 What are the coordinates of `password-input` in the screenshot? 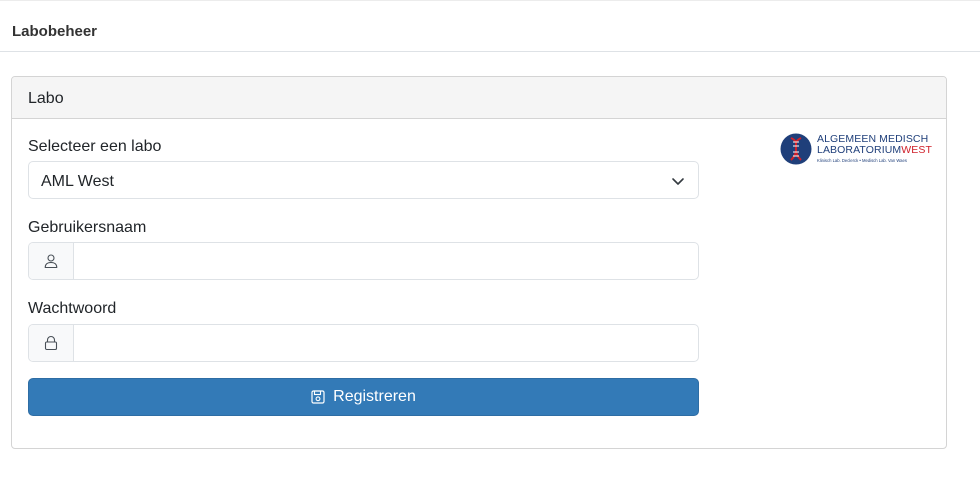 It's located at (386, 343).